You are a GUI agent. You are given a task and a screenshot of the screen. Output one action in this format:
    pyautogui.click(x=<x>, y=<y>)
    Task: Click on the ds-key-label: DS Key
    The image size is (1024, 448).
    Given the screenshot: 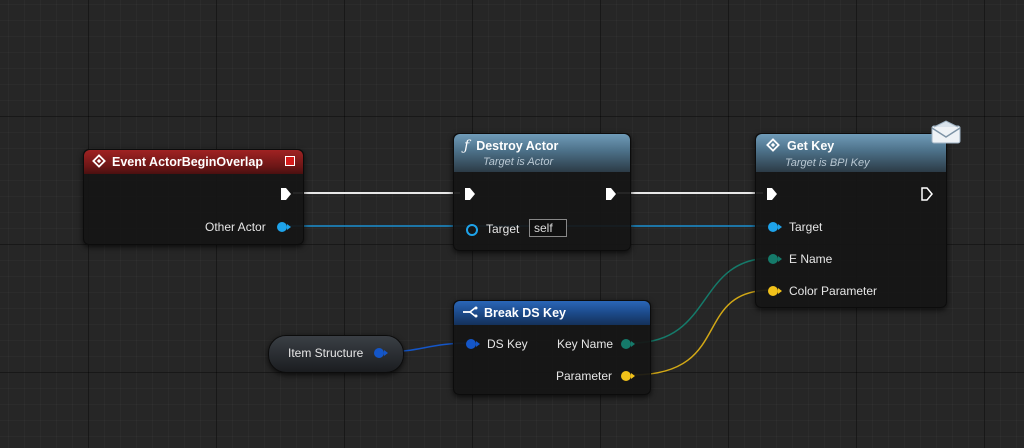 What is the action you would take?
    pyautogui.click(x=507, y=344)
    